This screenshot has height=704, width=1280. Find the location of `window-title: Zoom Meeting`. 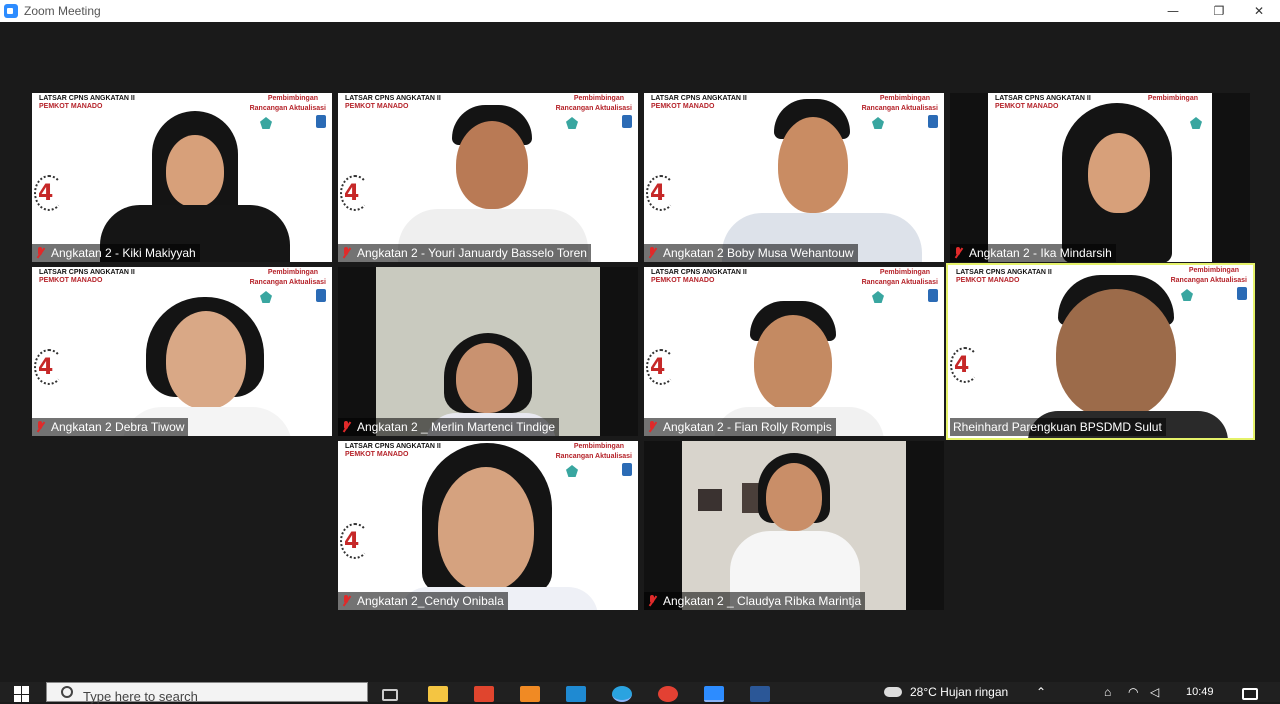

window-title: Zoom Meeting is located at coordinates (62, 11).